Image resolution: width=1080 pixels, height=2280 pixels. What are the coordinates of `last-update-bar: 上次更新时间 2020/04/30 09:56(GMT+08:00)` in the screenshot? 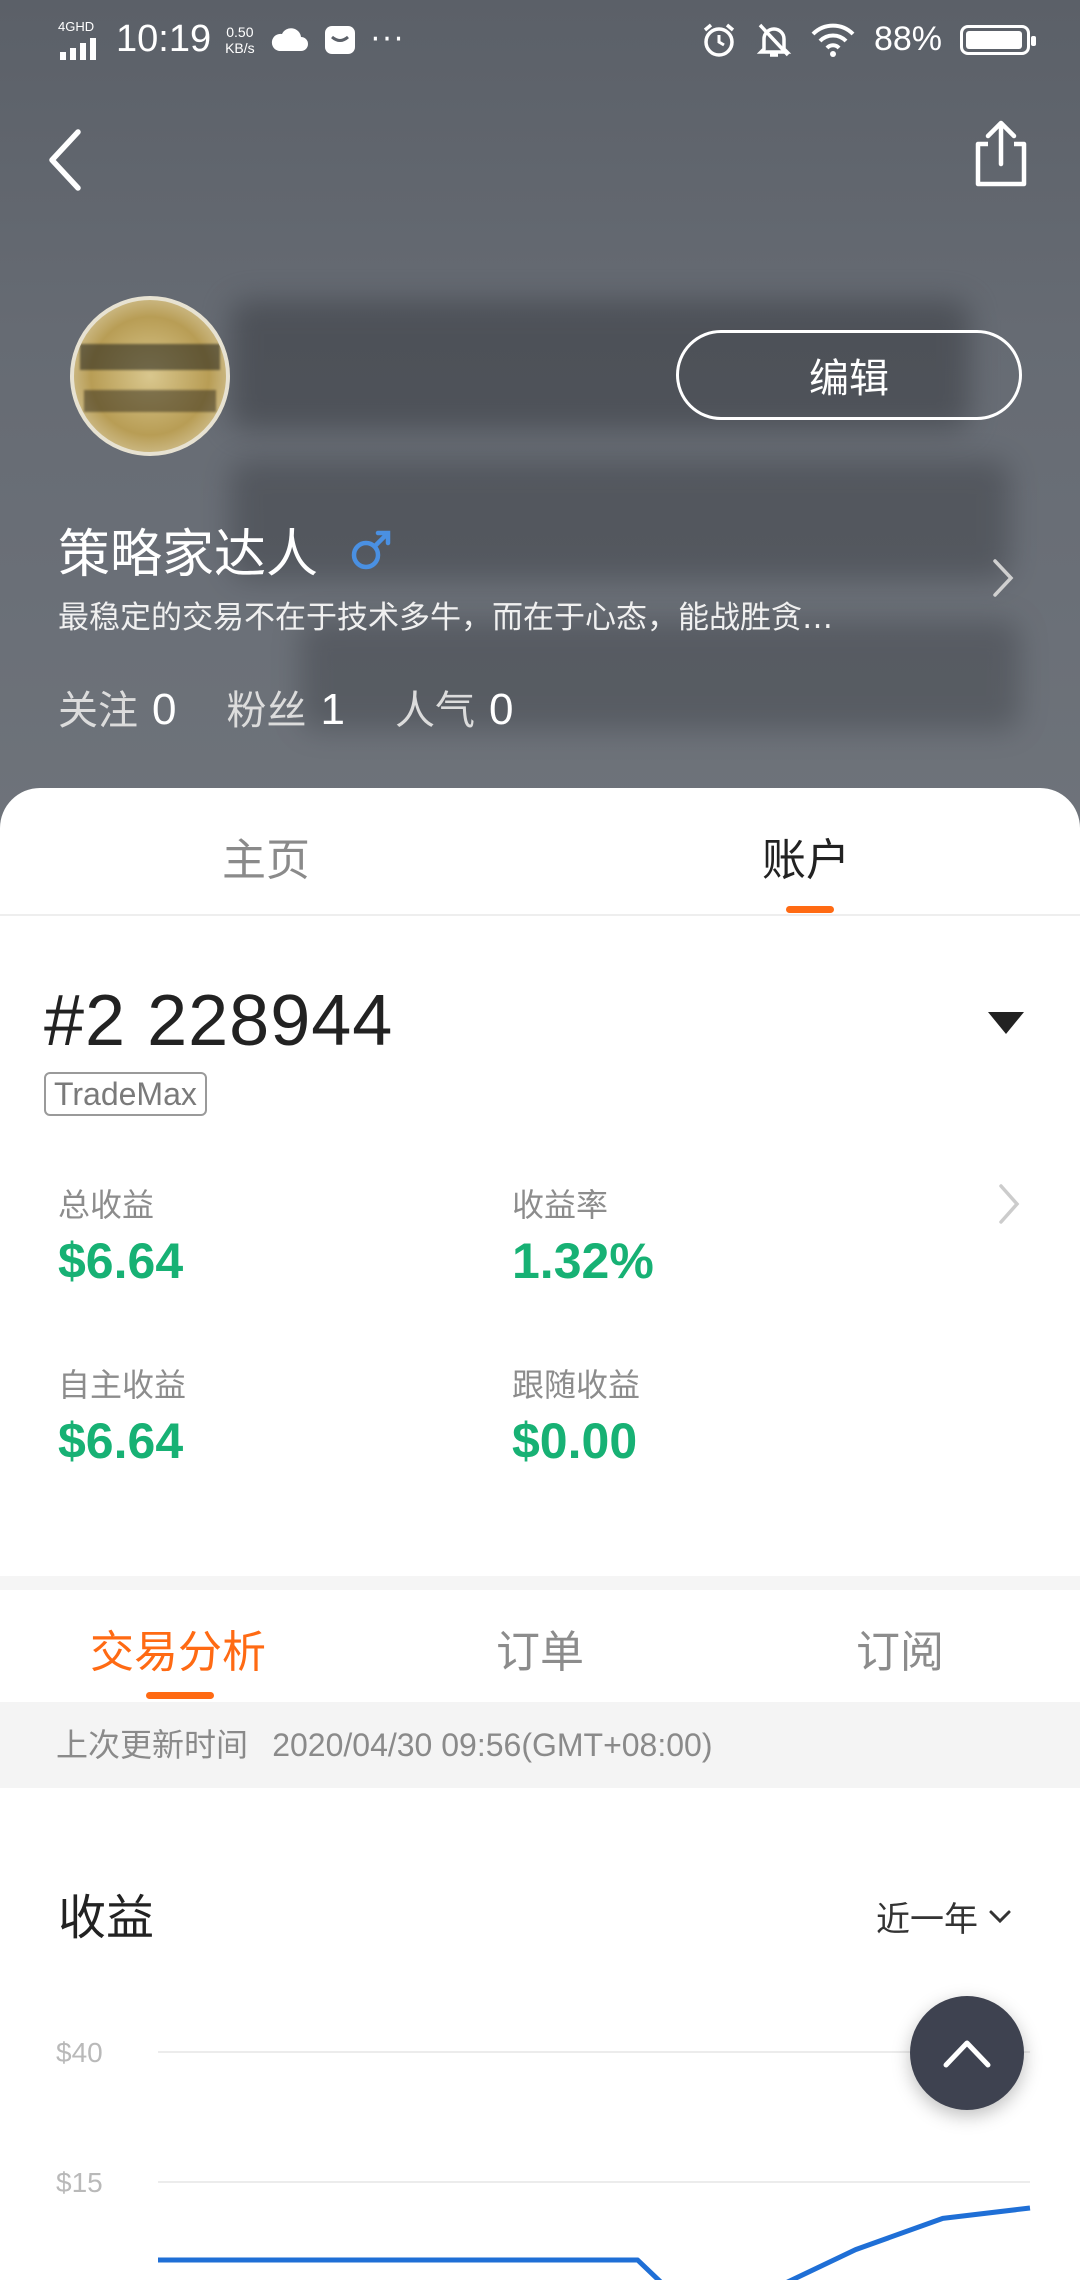 It's located at (540, 1745).